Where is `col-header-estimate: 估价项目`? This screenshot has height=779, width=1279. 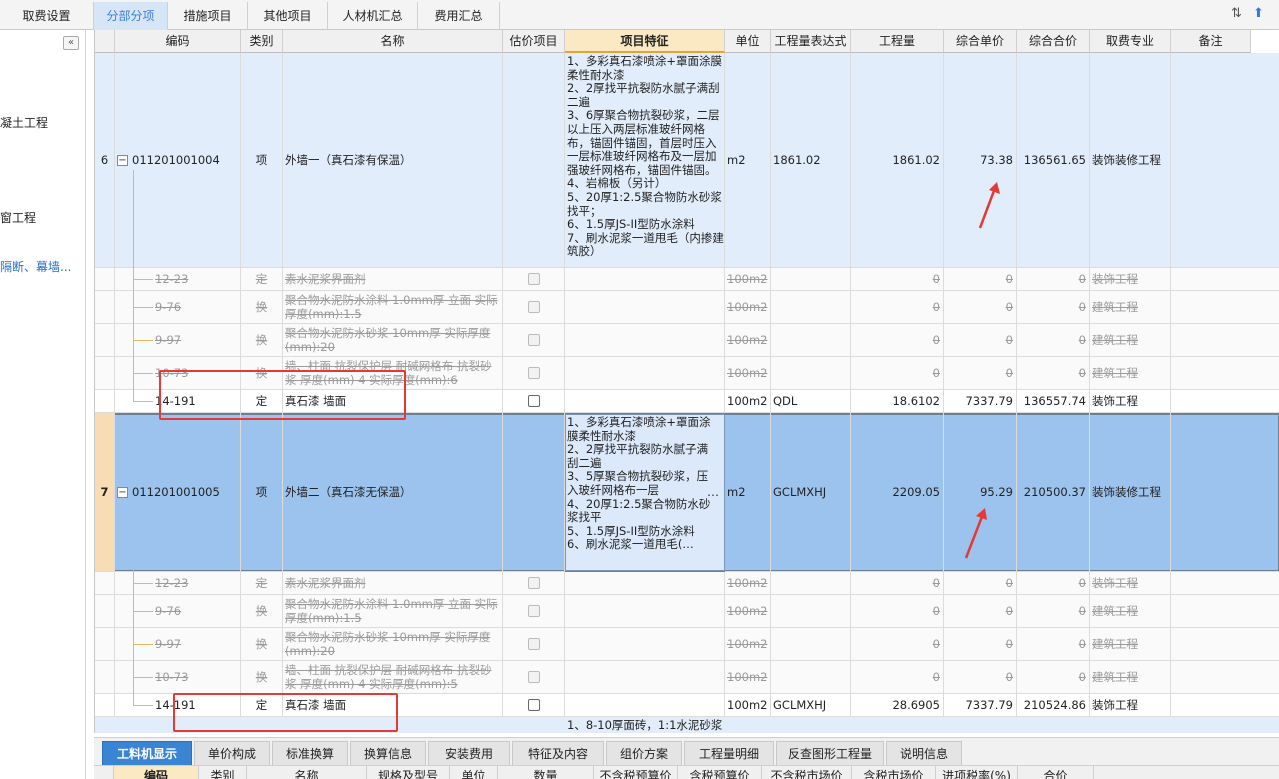 col-header-estimate: 估价项目 is located at coordinates (534, 41).